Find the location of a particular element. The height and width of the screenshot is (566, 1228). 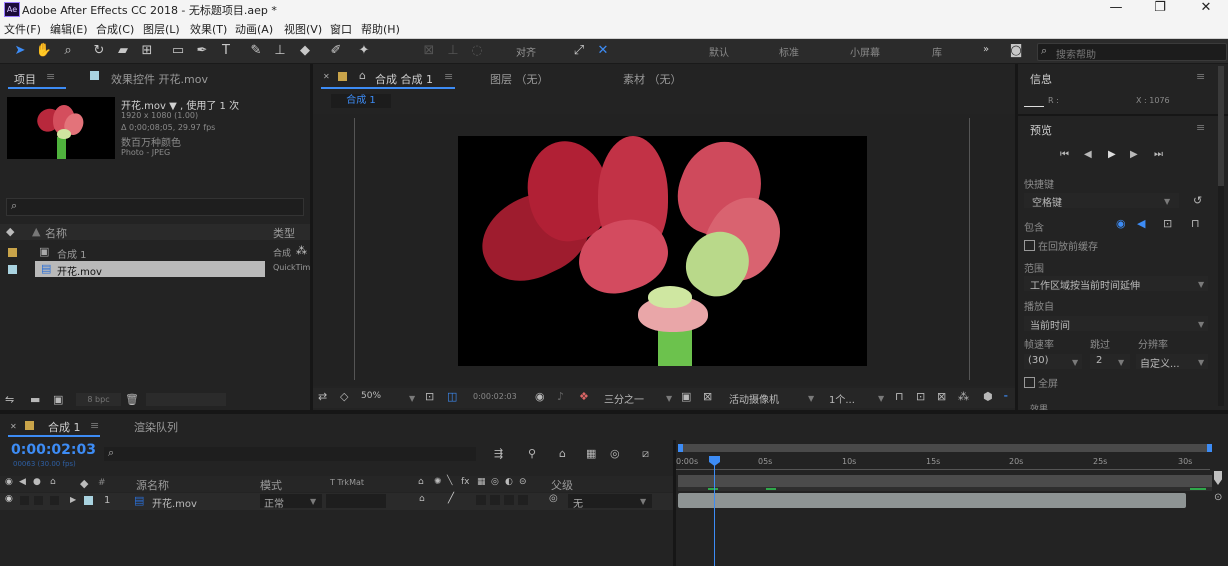

rectangle-tool-icon: ▭ is located at coordinates (178, 51).